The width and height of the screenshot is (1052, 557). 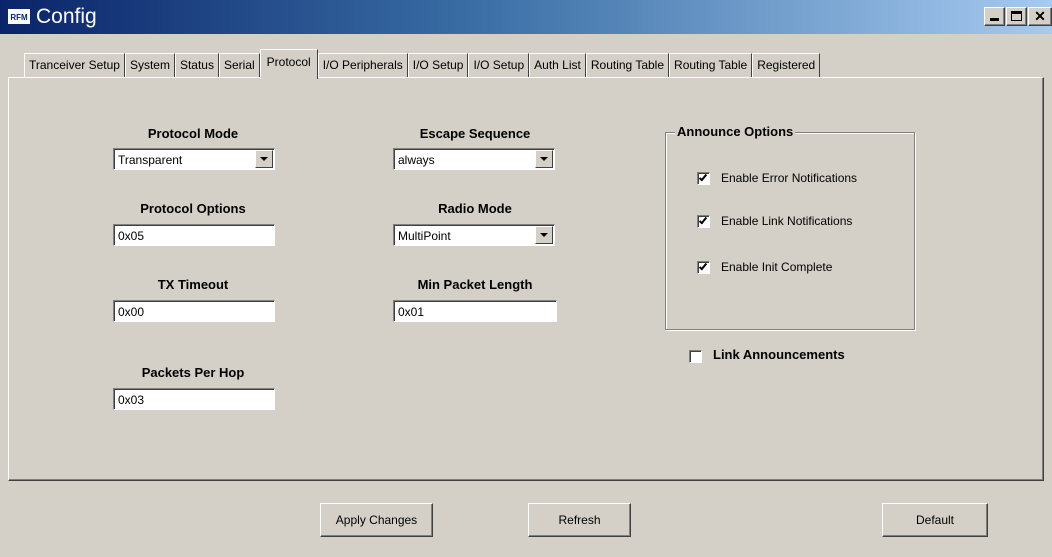 I want to click on protocol-options-label: Protocol Options, so click(x=193, y=208).